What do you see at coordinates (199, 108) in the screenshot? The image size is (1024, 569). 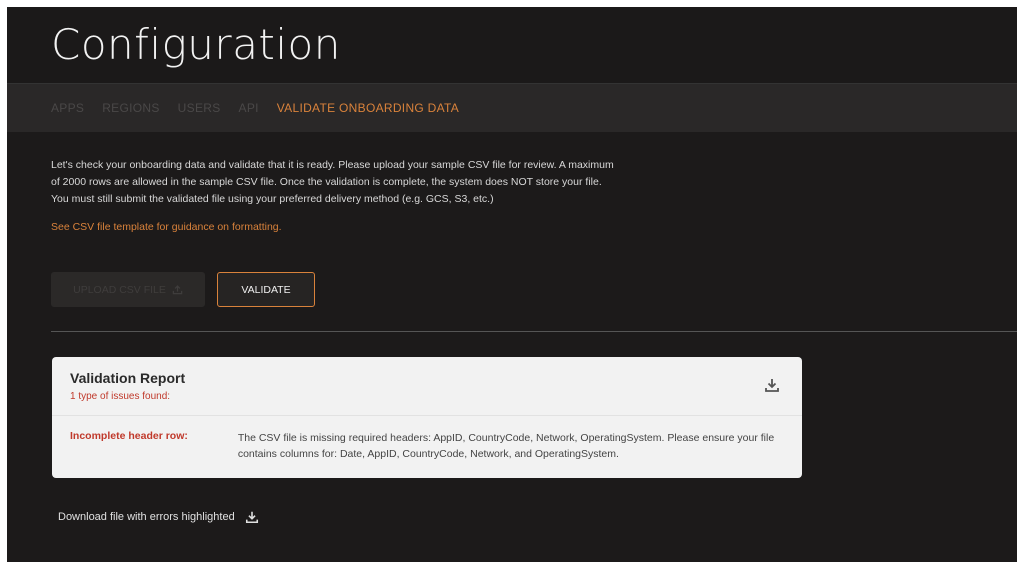 I see `tab-users: USERS` at bounding box center [199, 108].